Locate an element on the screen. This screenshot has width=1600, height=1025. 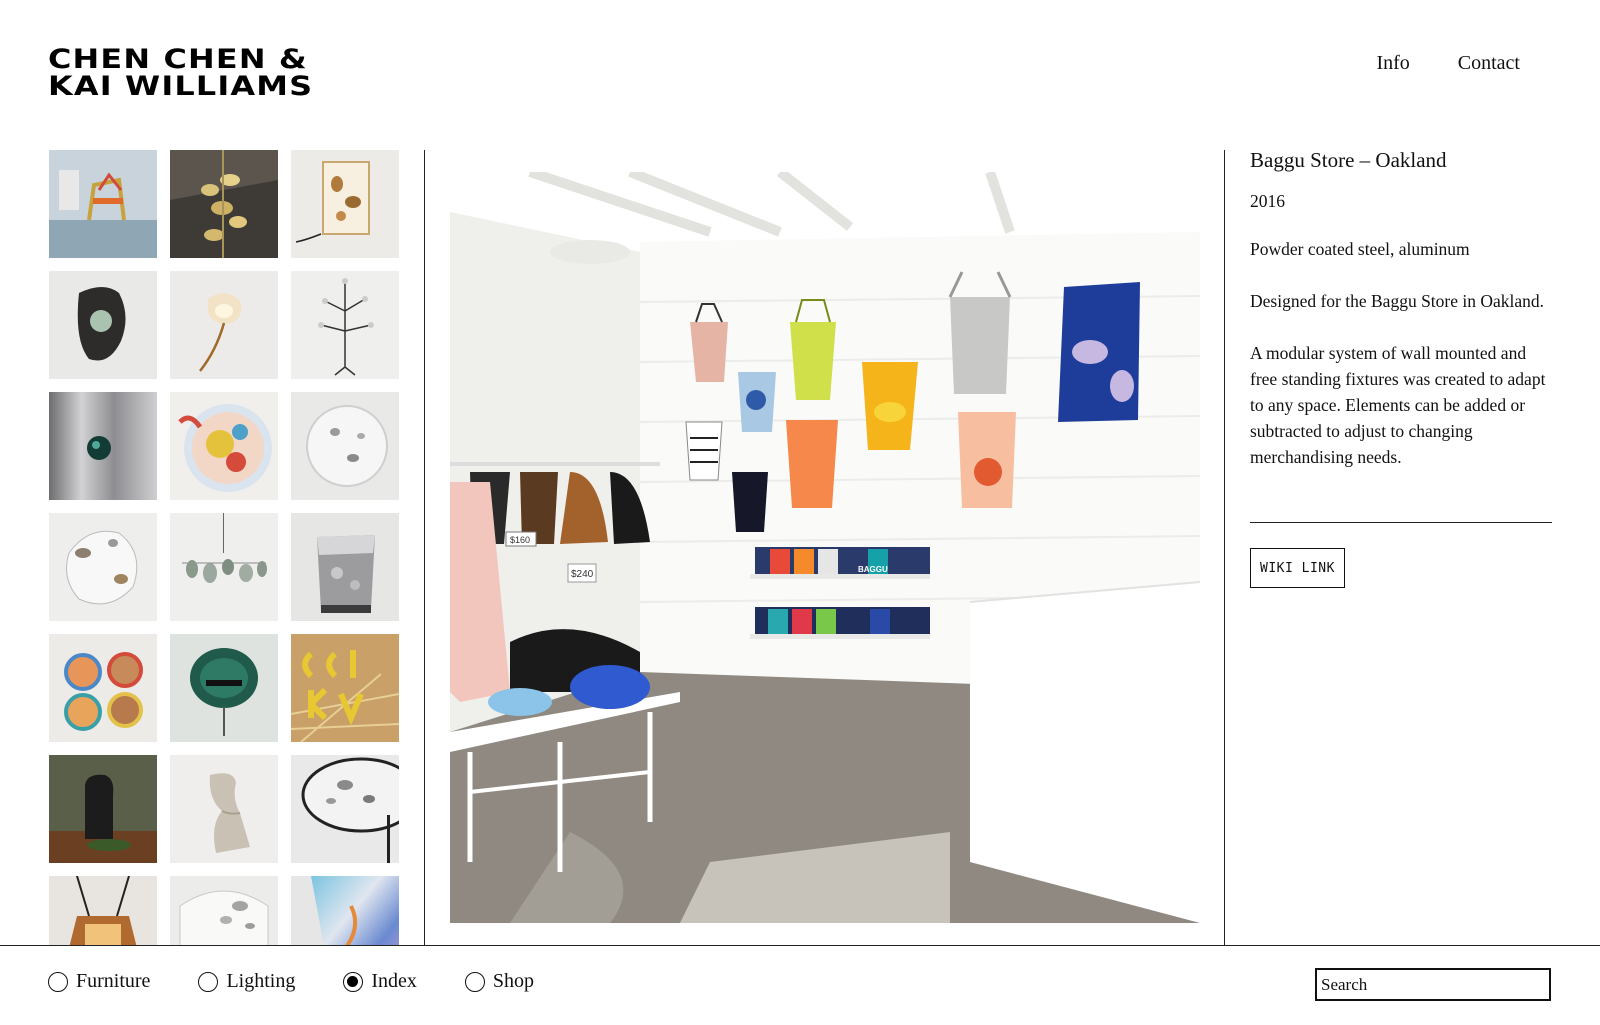
thumb-white-dish is located at coordinates (345, 446).